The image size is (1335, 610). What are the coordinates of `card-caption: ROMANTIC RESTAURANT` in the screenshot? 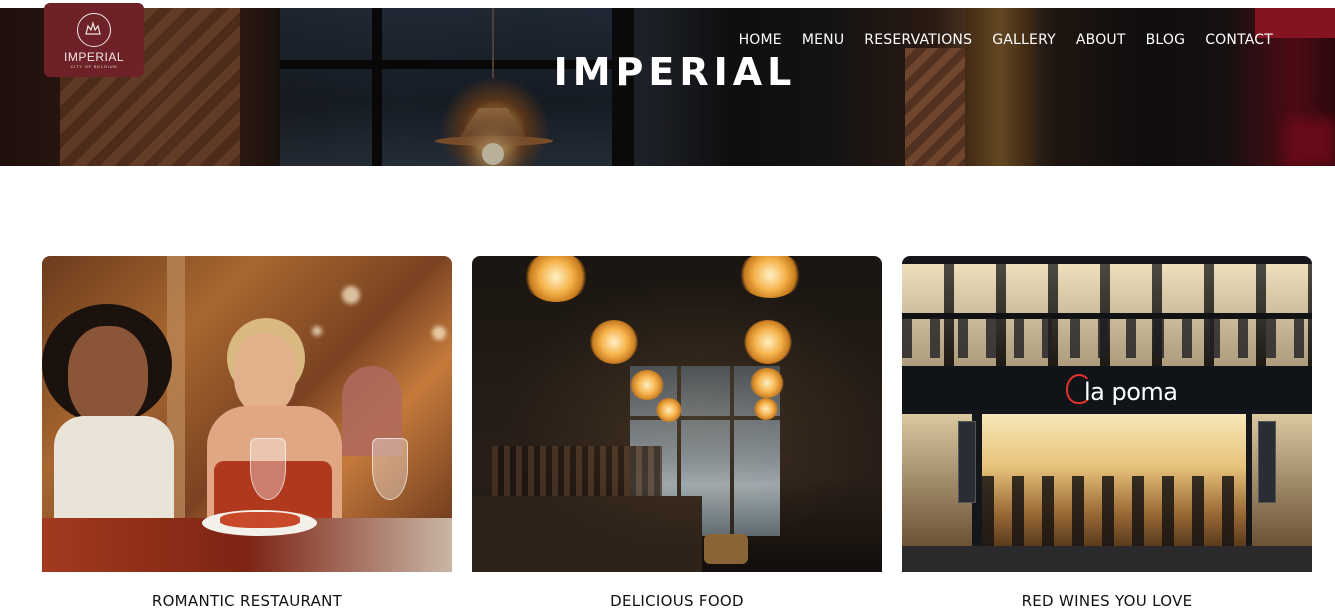 It's located at (247, 601).